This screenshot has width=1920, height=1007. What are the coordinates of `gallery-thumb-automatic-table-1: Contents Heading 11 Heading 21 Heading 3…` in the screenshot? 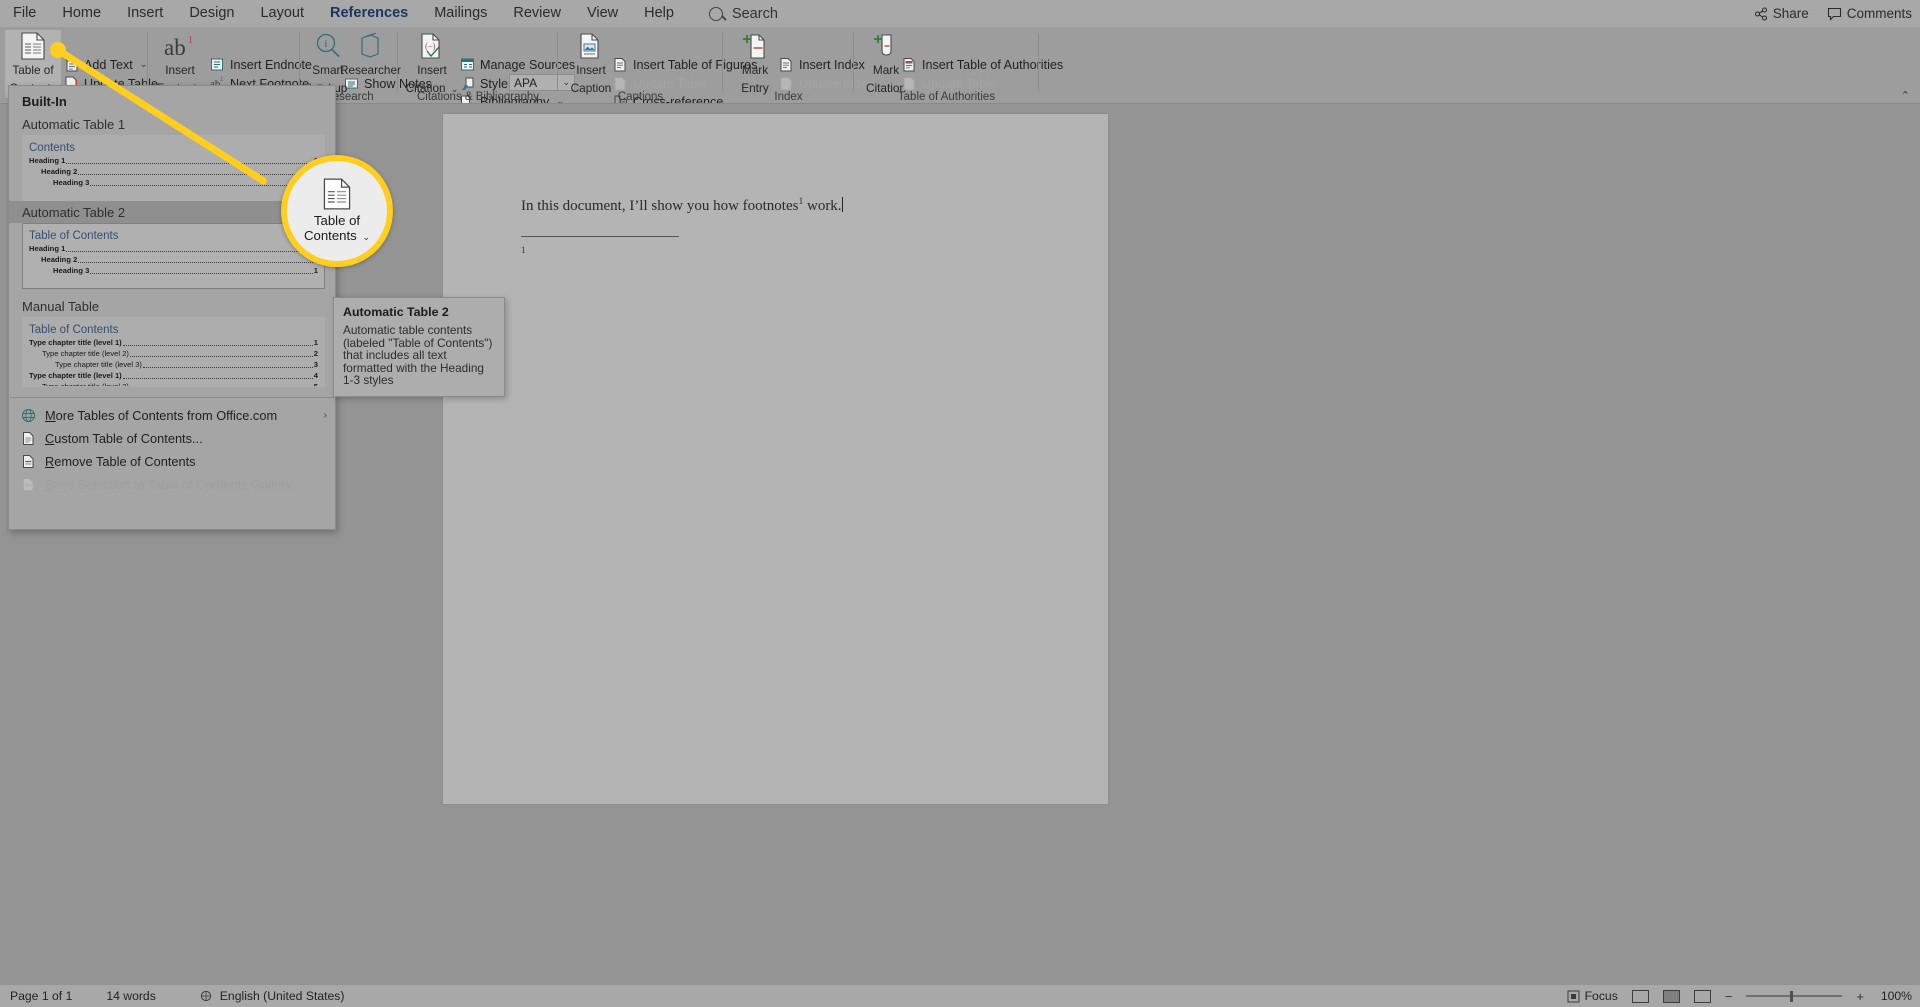 It's located at (173, 168).